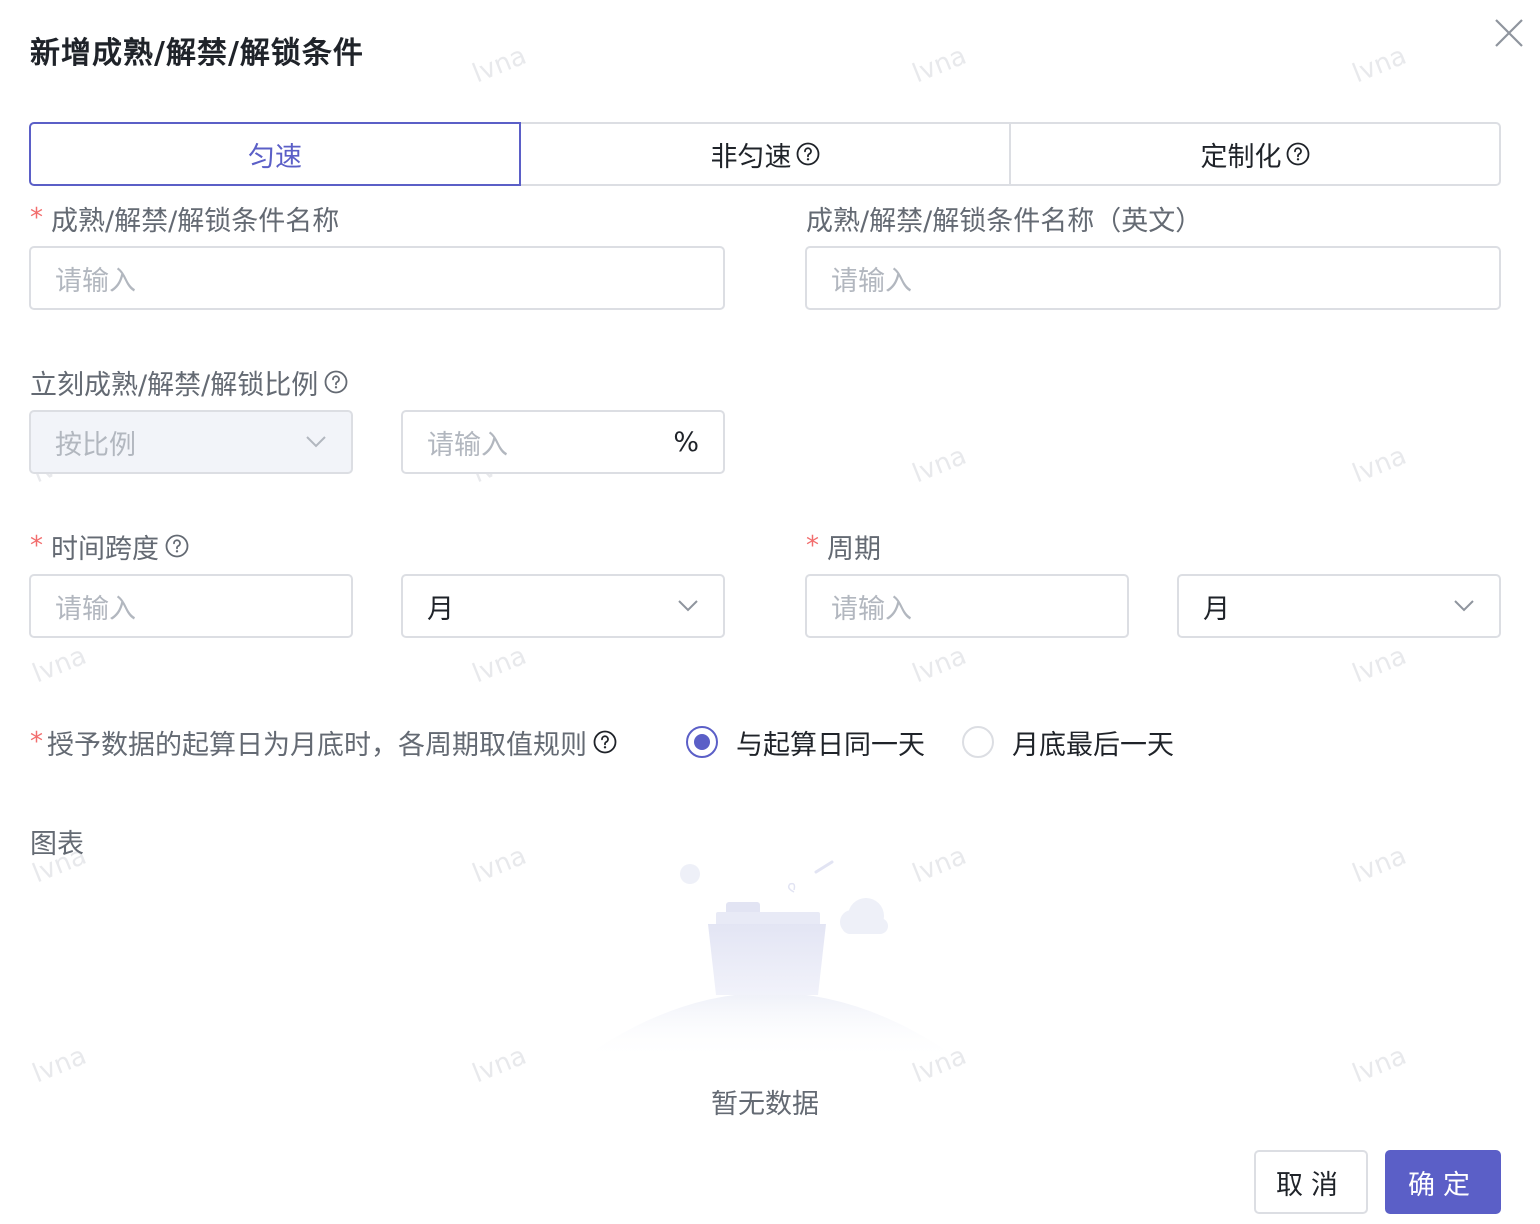  Describe the element at coordinates (563, 442) in the screenshot. I see `ratio-input: 请输入 %` at that location.